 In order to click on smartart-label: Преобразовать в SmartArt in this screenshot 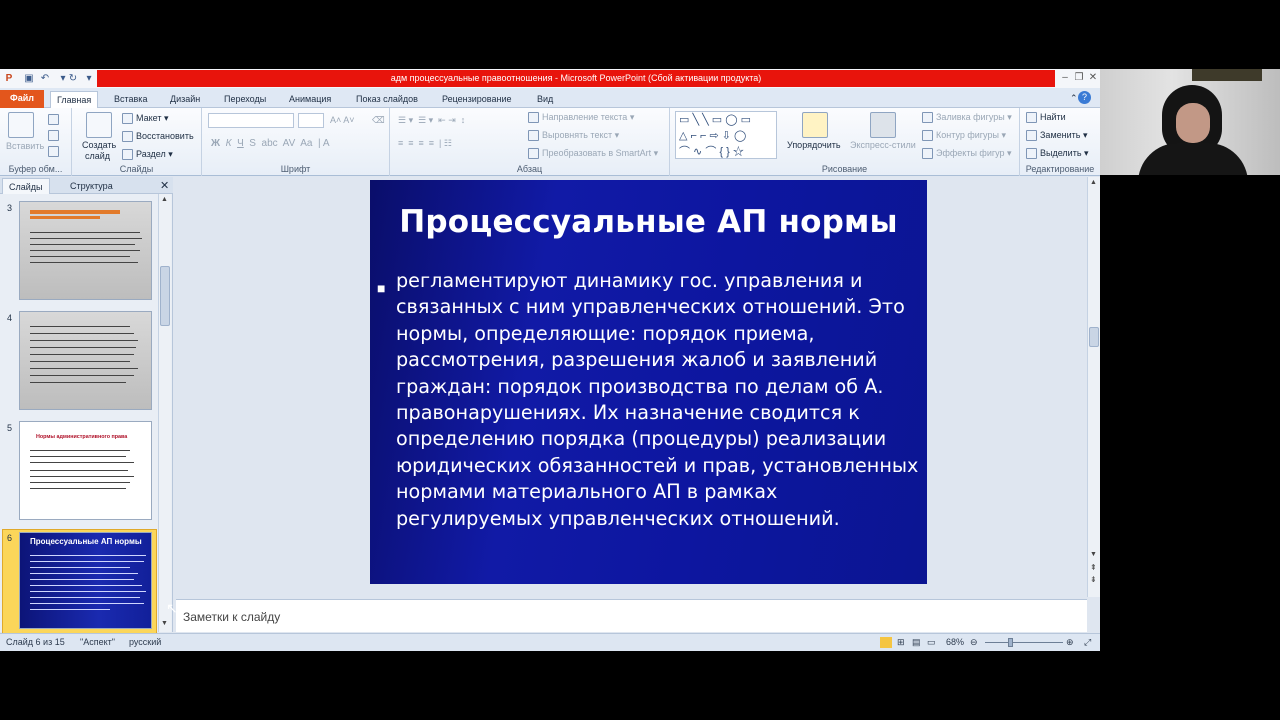, I will do `click(597, 153)`.